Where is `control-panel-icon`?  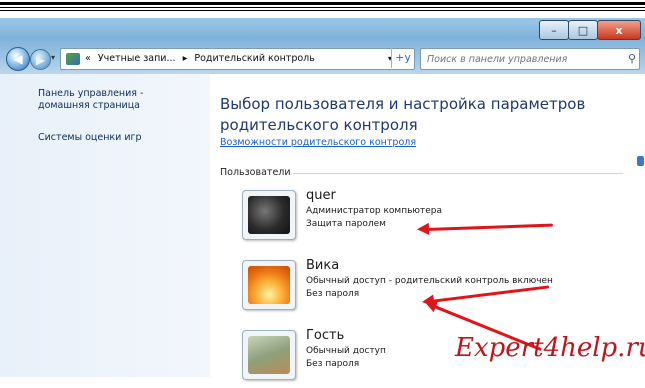 control-panel-icon is located at coordinates (73, 59).